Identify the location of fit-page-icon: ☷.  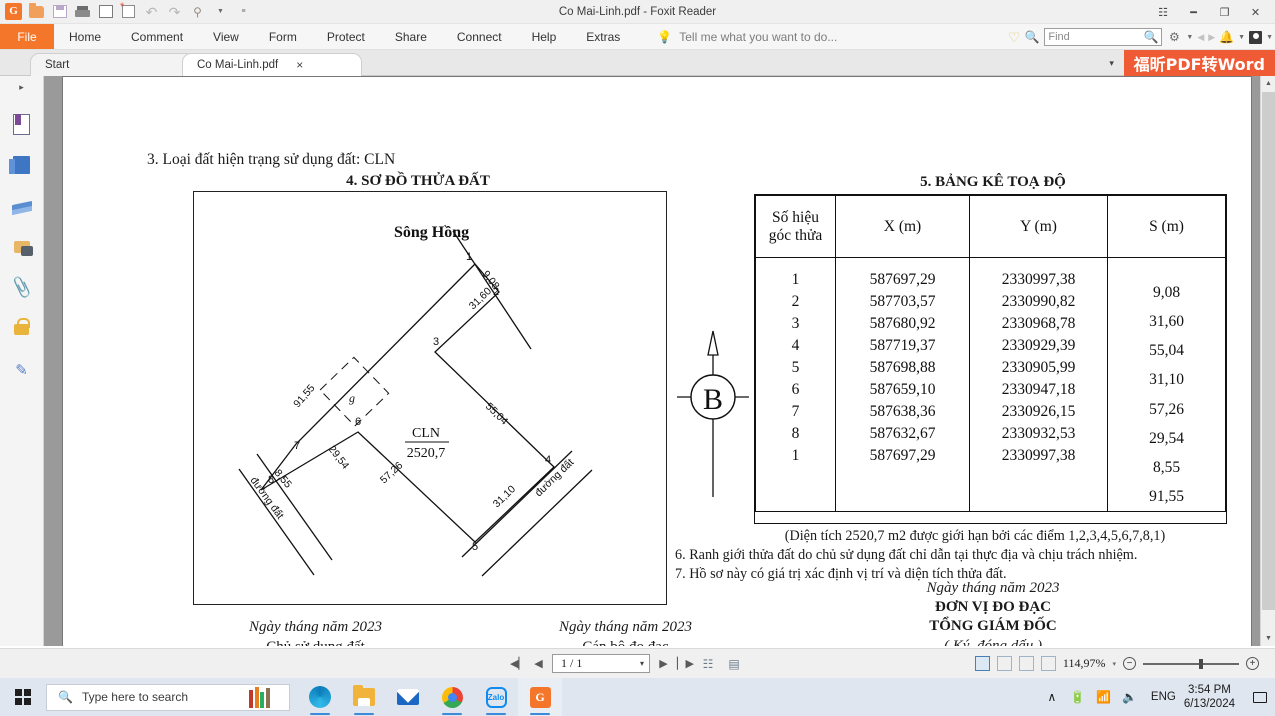
(708, 664).